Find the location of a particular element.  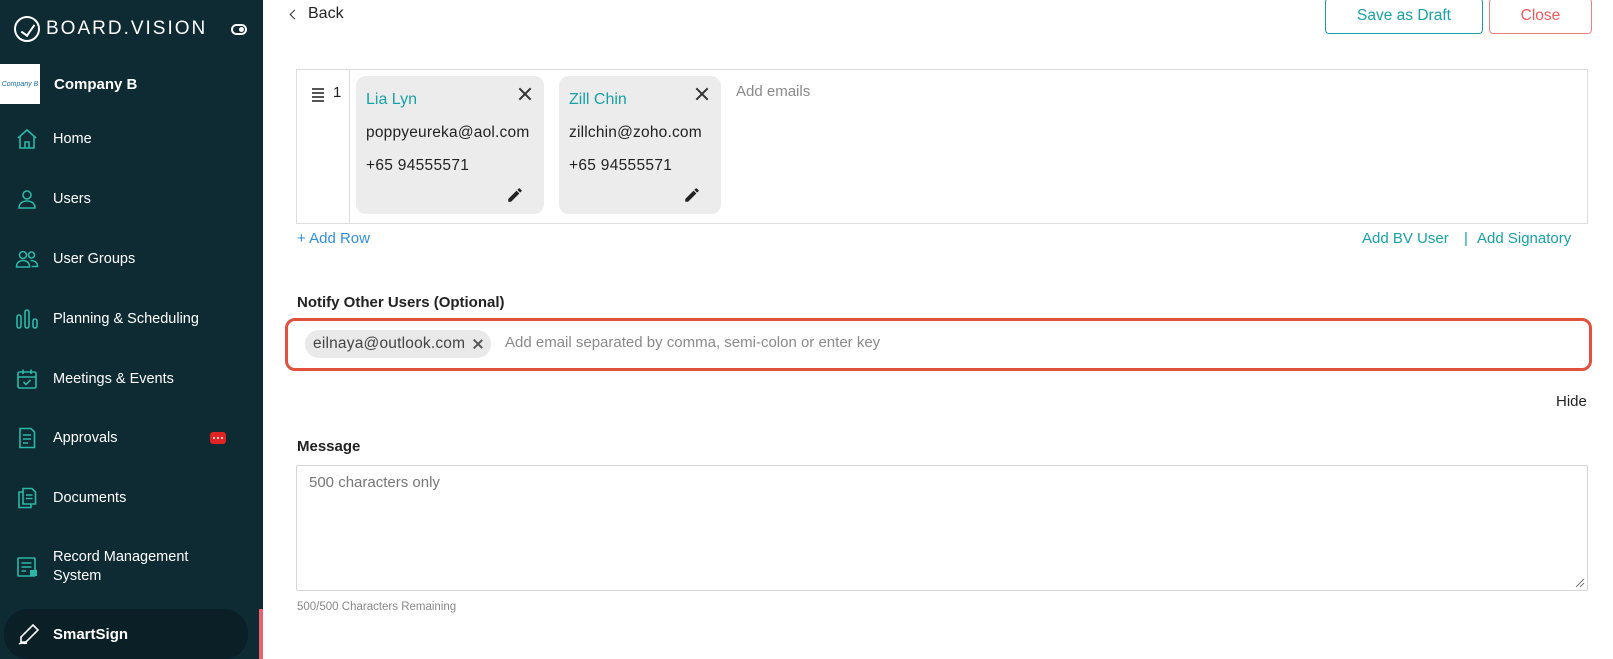

sidebar-item-user-groups: User Groups is located at coordinates (131, 259).